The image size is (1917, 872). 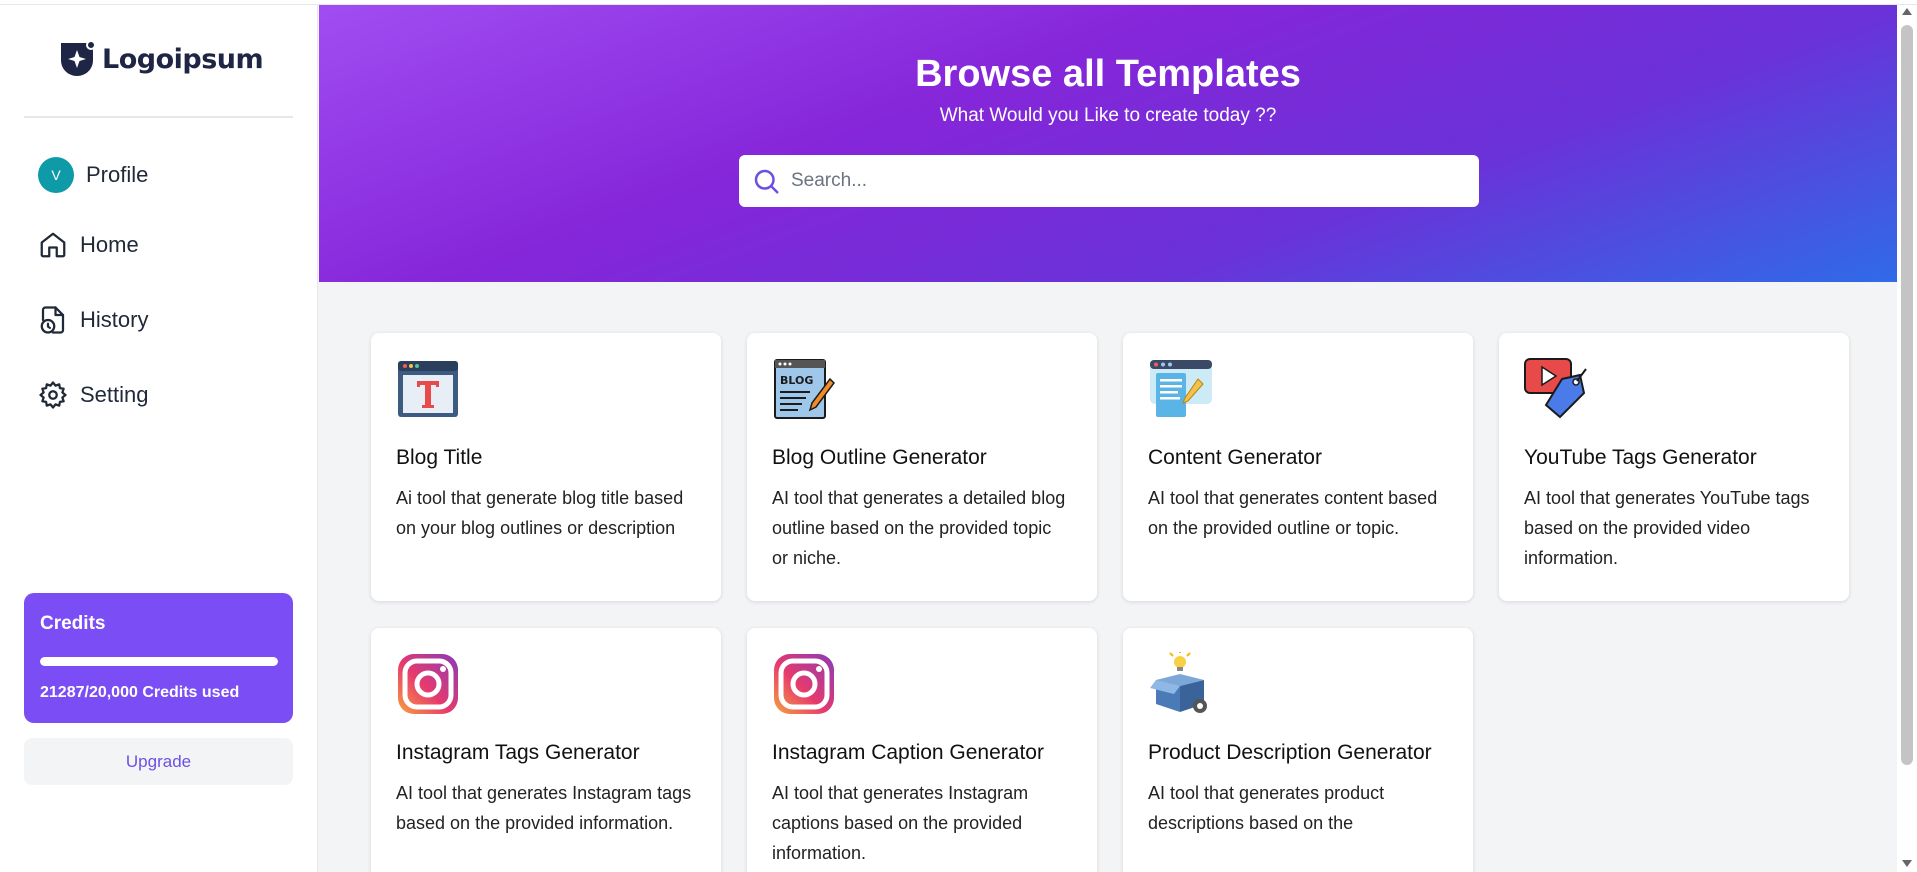 What do you see at coordinates (439, 457) in the screenshot?
I see `card-title: Blog Title` at bounding box center [439, 457].